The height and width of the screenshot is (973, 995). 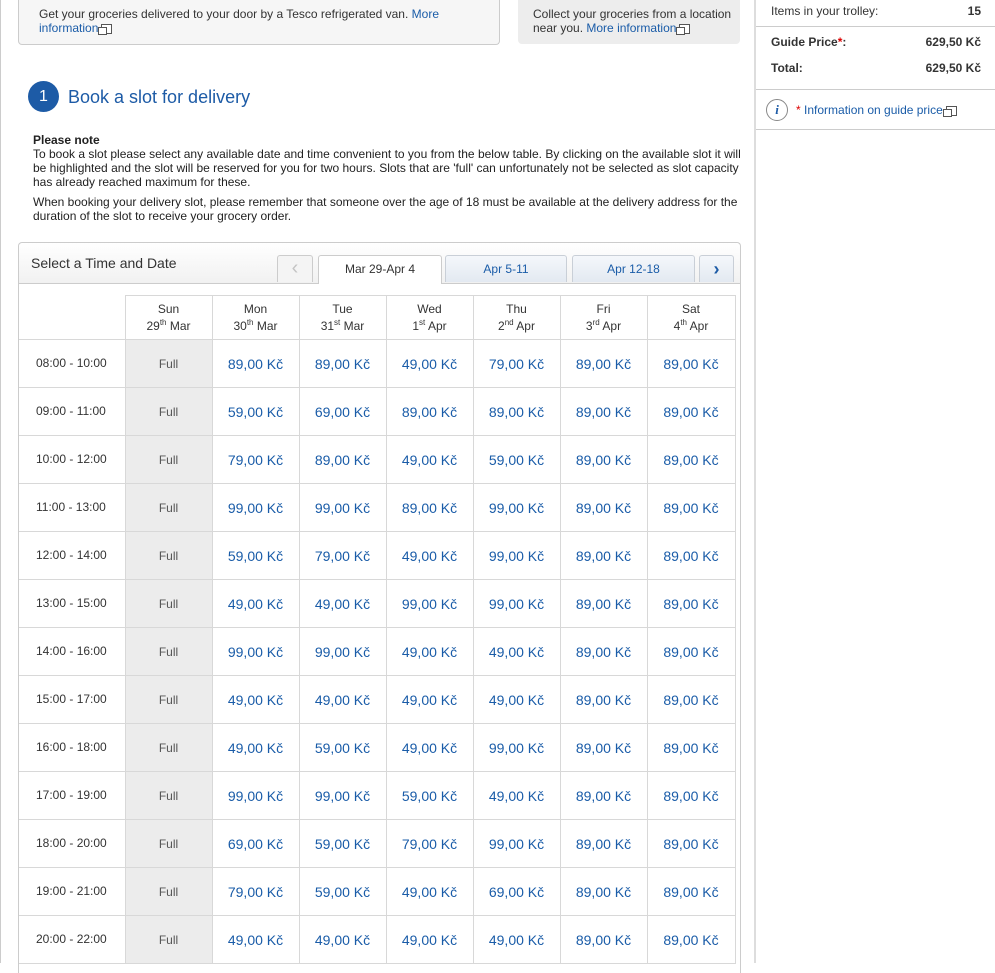 What do you see at coordinates (875, 129) in the screenshot?
I see `divider` at bounding box center [875, 129].